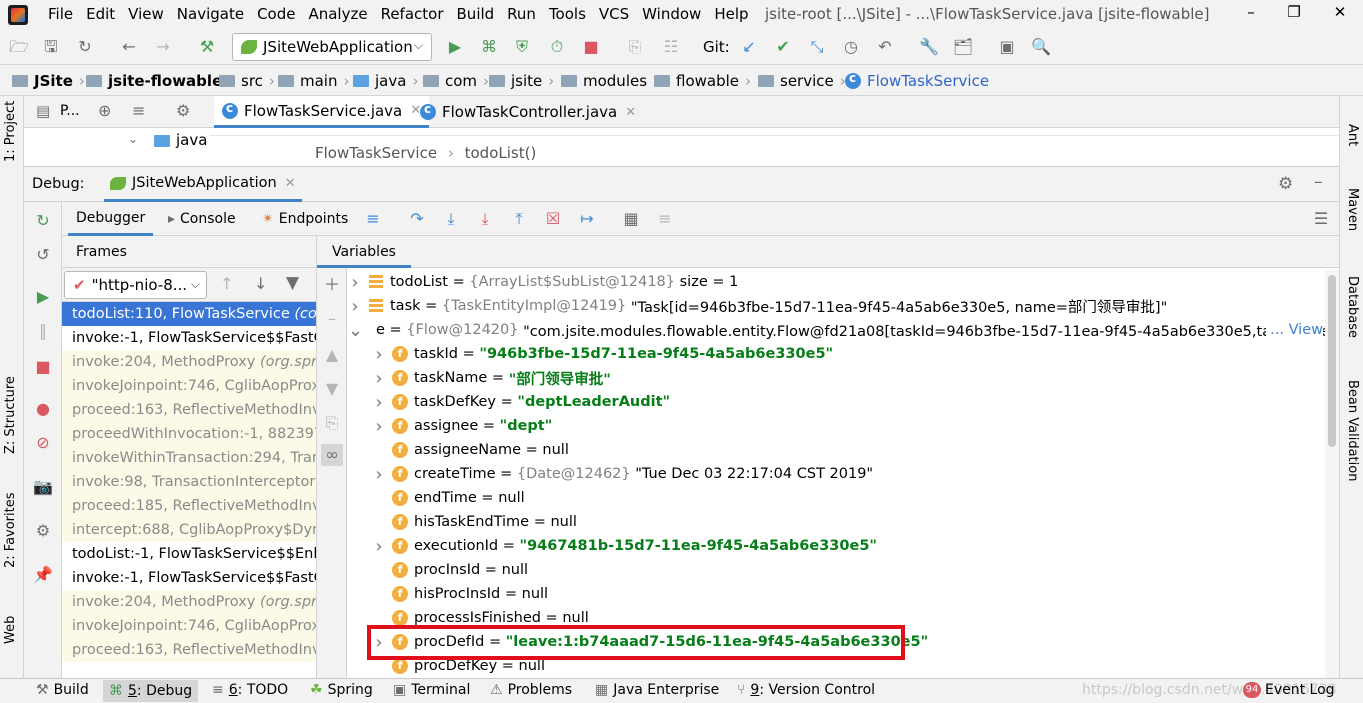 The width and height of the screenshot is (1363, 703). Describe the element at coordinates (332, 47) in the screenshot. I see `run-config-select: JSiteWebApplication ⌵` at that location.